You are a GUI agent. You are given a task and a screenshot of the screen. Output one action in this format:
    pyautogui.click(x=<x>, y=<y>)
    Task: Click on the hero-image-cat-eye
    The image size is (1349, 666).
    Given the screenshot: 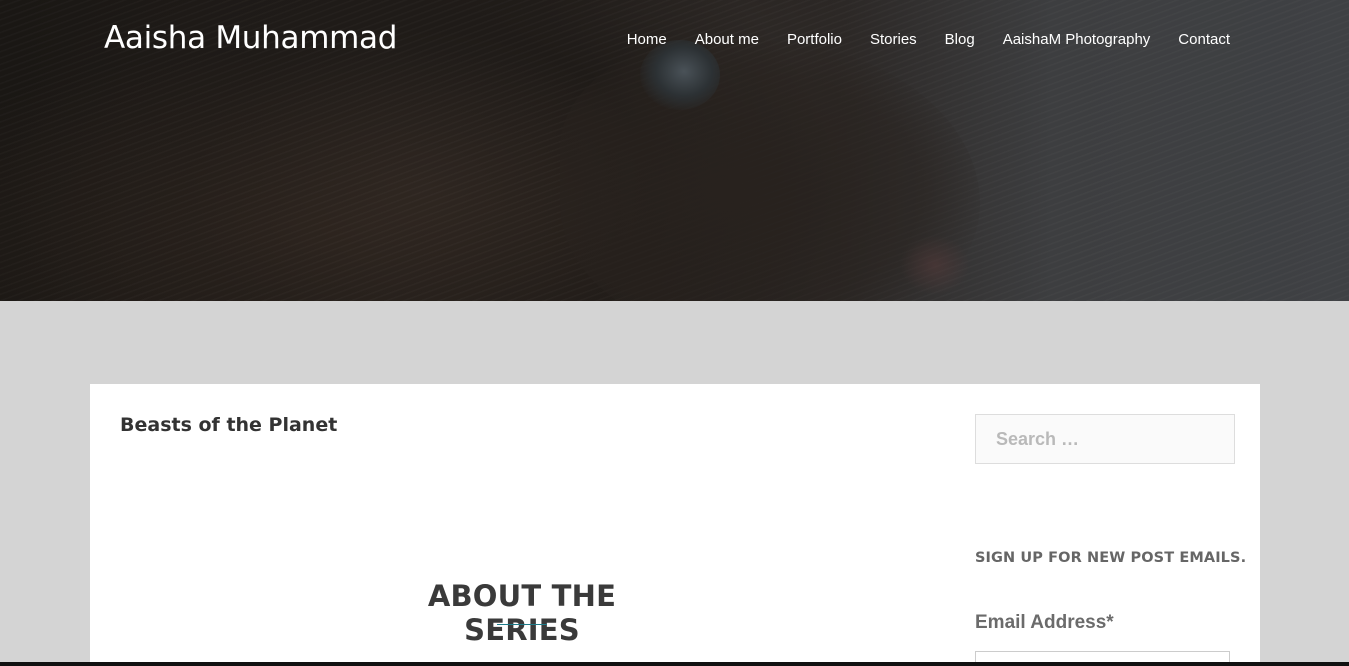 What is the action you would take?
    pyautogui.click(x=680, y=75)
    